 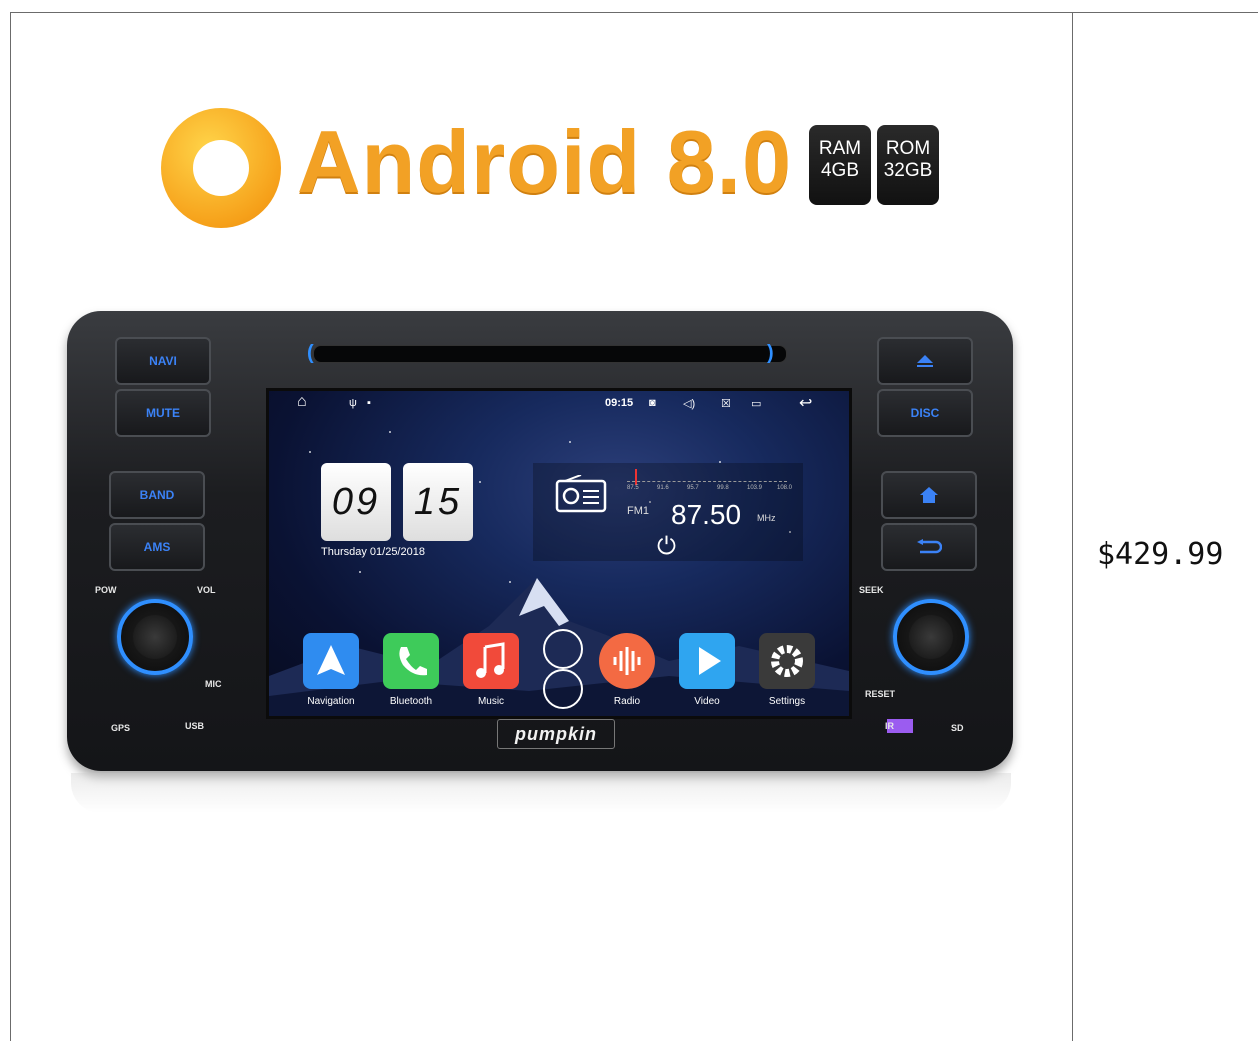 I want to click on sd-label: SD, so click(x=957, y=728).